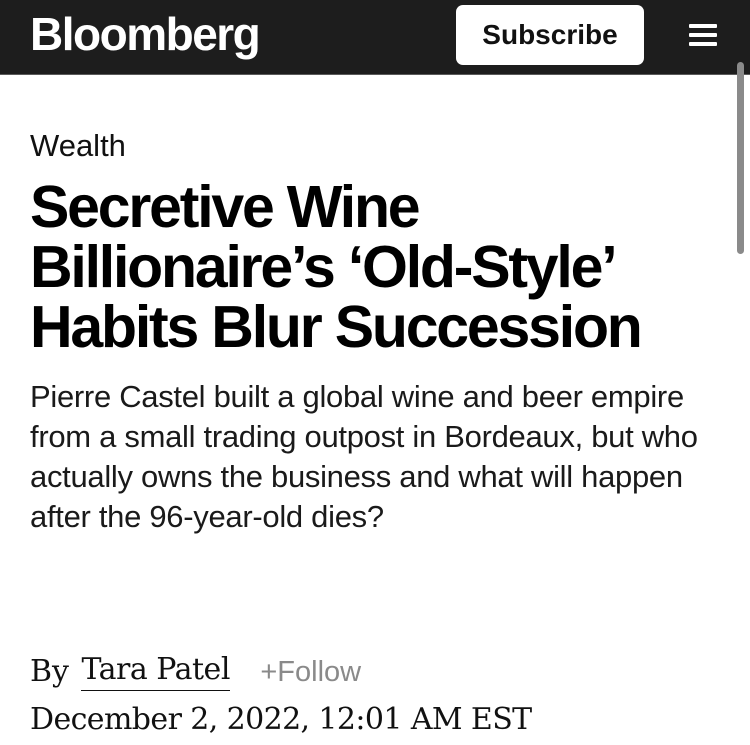 The width and height of the screenshot is (750, 745). Describe the element at coordinates (78, 146) in the screenshot. I see `section-label: Wealth` at that location.